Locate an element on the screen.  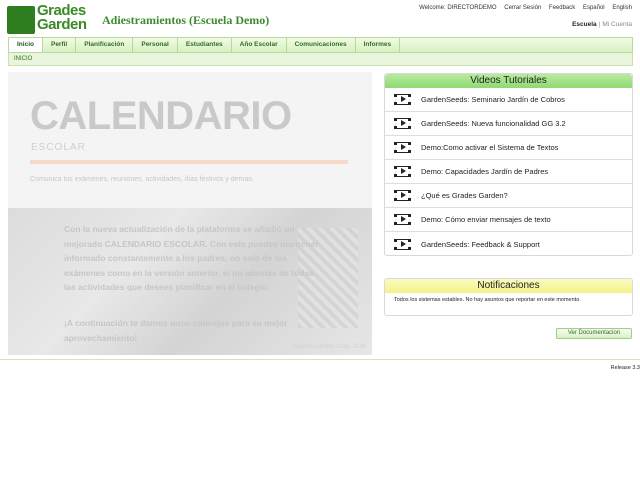
grades-garden-logo: Grades Garden is located at coordinates (50, 19).